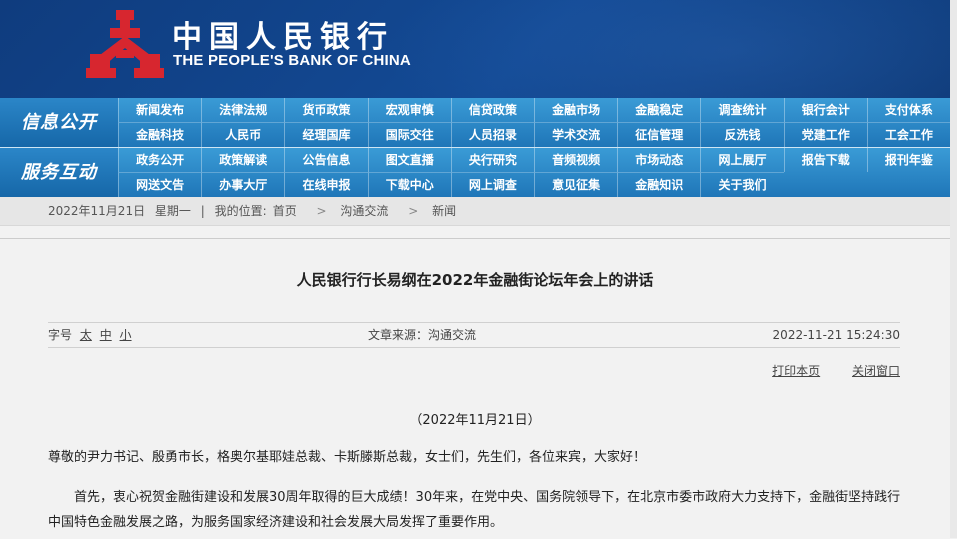  What do you see at coordinates (492, 160) in the screenshot?
I see `nav-item-service-4: 央行研究` at bounding box center [492, 160].